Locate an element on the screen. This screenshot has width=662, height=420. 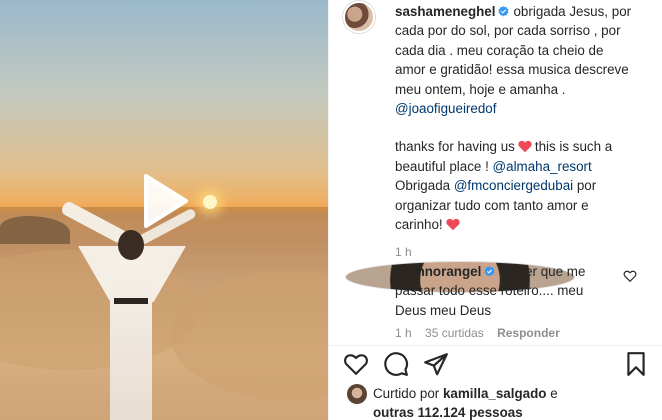
person-head is located at coordinates (131, 245).